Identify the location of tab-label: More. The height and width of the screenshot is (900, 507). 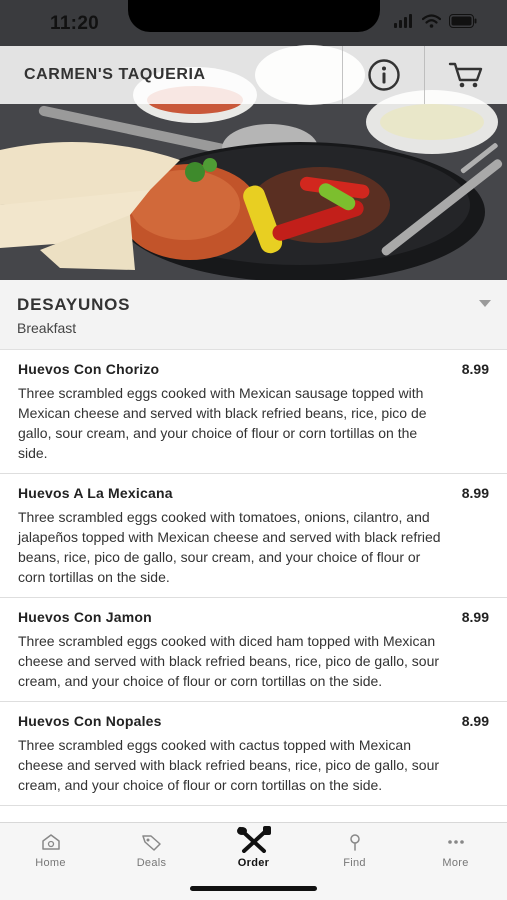
(455, 863).